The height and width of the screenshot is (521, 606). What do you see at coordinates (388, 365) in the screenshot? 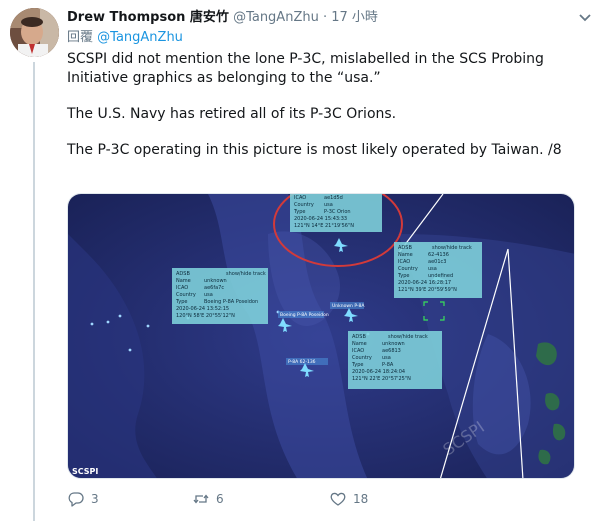
I see `info-value: P-8A` at bounding box center [388, 365].